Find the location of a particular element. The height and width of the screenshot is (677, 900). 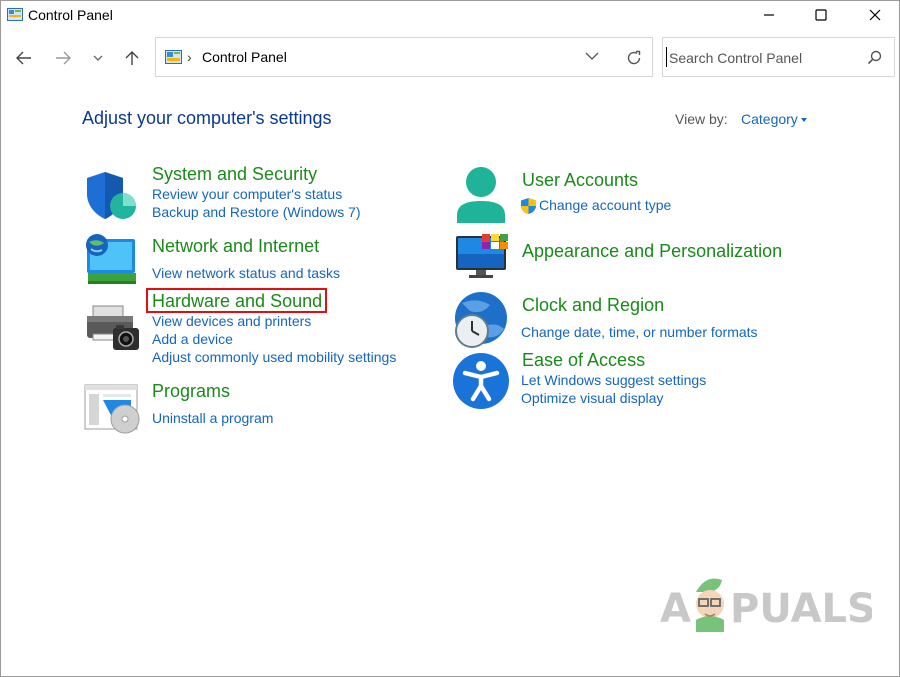

search-box is located at coordinates (778, 57).